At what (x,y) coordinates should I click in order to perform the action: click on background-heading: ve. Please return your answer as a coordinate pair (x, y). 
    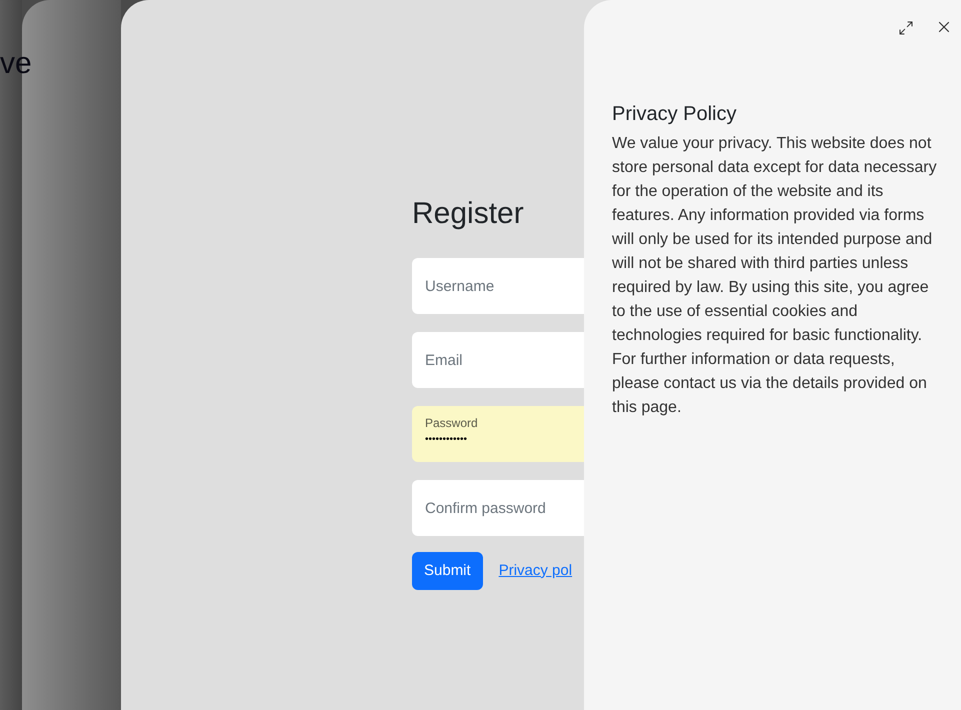
    Looking at the image, I should click on (16, 64).